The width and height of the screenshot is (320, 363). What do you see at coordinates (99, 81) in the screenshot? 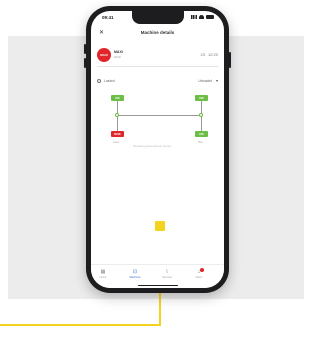
I see `radio-icon` at bounding box center [99, 81].